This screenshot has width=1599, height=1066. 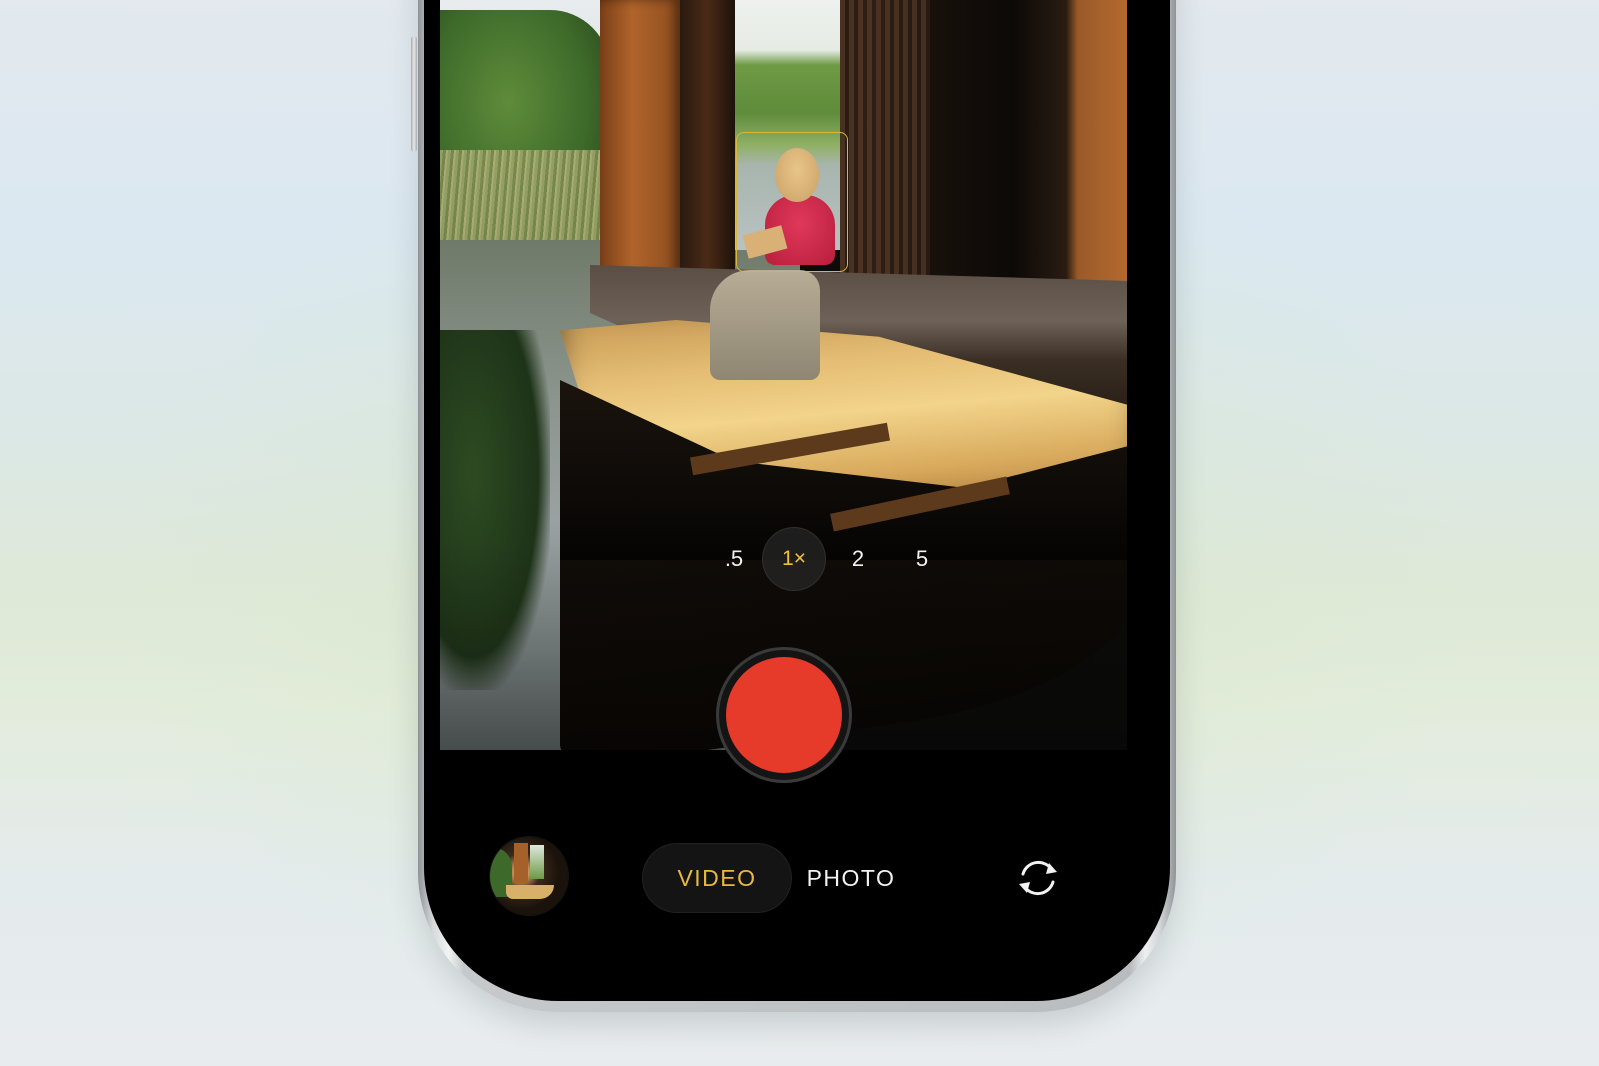 I want to click on viewfinder-post, so click(x=707, y=145).